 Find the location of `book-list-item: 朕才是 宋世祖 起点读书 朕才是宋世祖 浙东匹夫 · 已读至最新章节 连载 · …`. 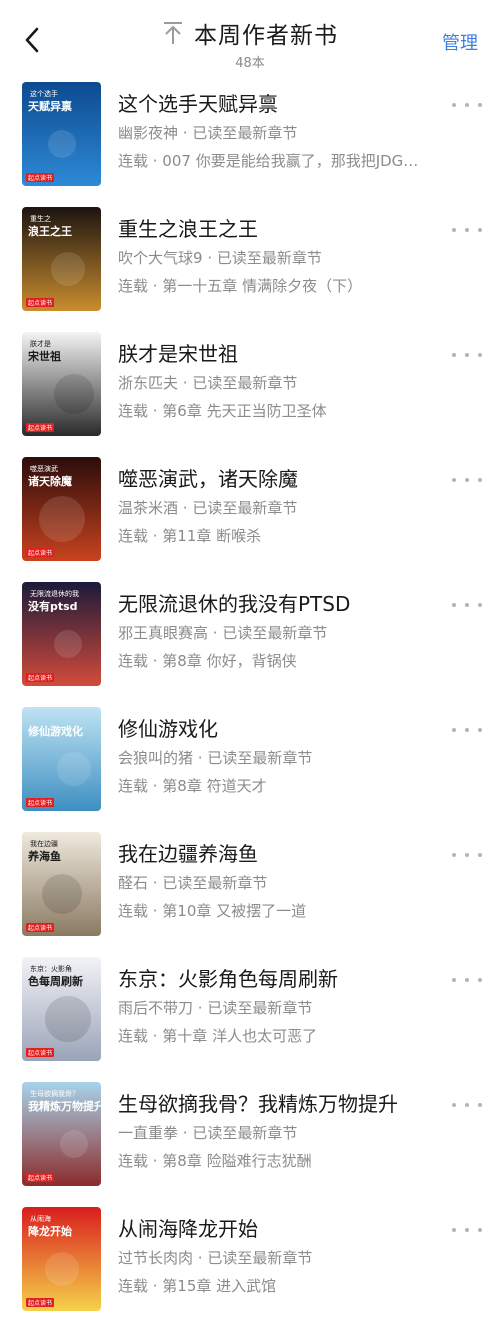

book-list-item: 朕才是 宋世祖 起点读书 朕才是宋世祖 浙东匹夫 · 已读至最新章节 连载 · … is located at coordinates (250, 384).